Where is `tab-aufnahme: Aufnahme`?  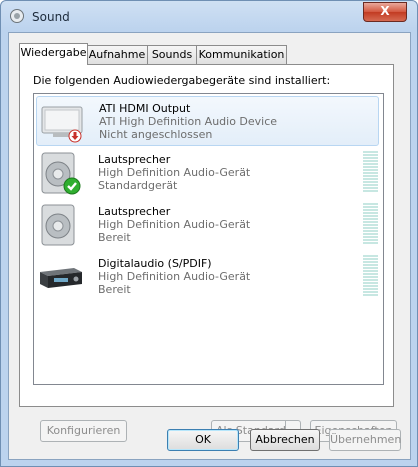 tab-aufnahme: Aufnahme is located at coordinates (117, 54).